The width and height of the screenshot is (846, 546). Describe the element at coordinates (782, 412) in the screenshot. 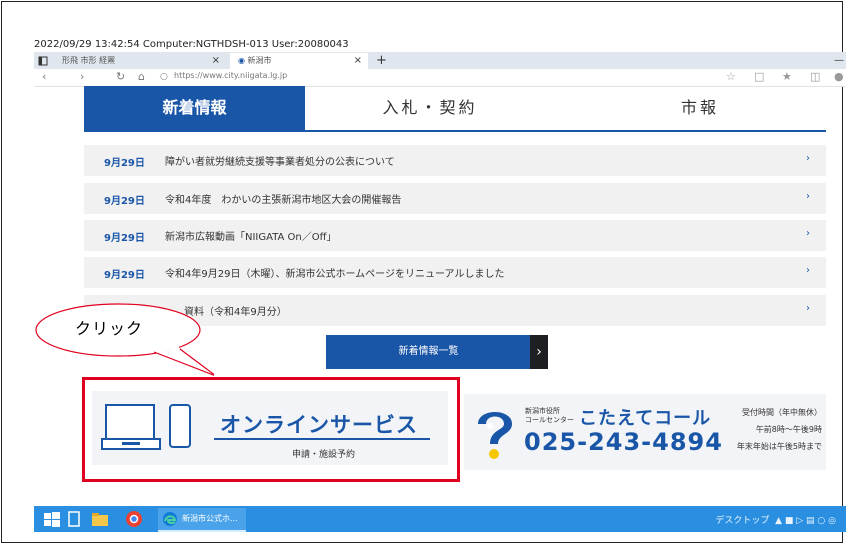

I see `hours-line-1: 受付時間（年中無休）` at that location.